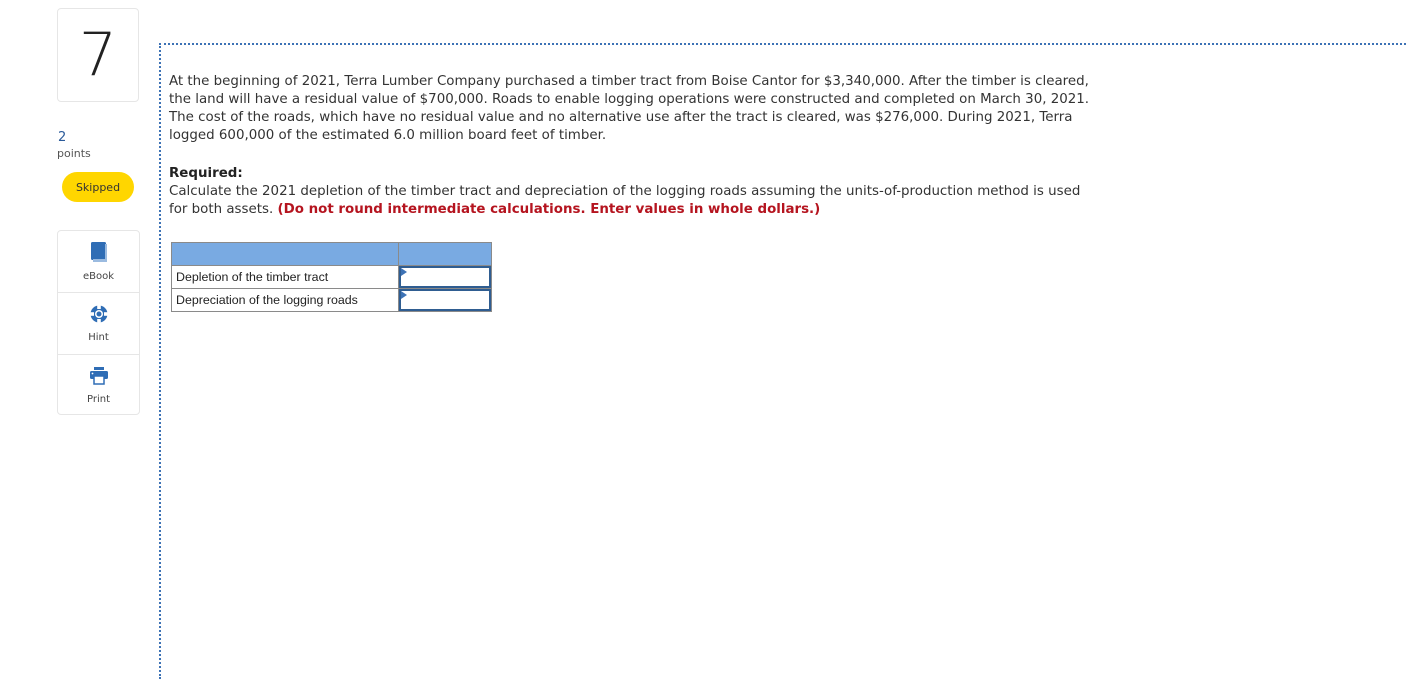 Image resolution: width=1408 pixels, height=679 pixels. What do you see at coordinates (98, 399) in the screenshot?
I see `print-label: Print` at bounding box center [98, 399].